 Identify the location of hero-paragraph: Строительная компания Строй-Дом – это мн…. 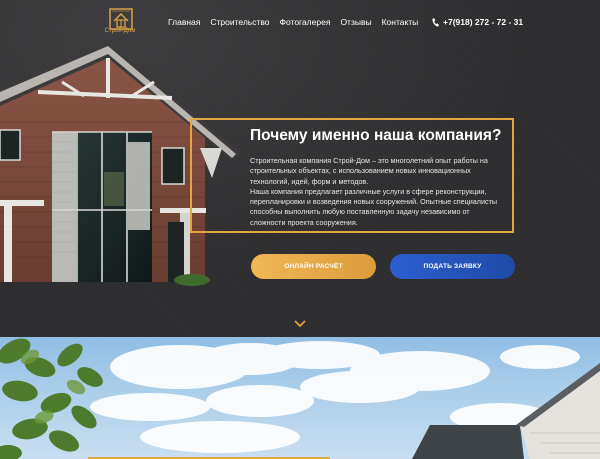
(369, 171).